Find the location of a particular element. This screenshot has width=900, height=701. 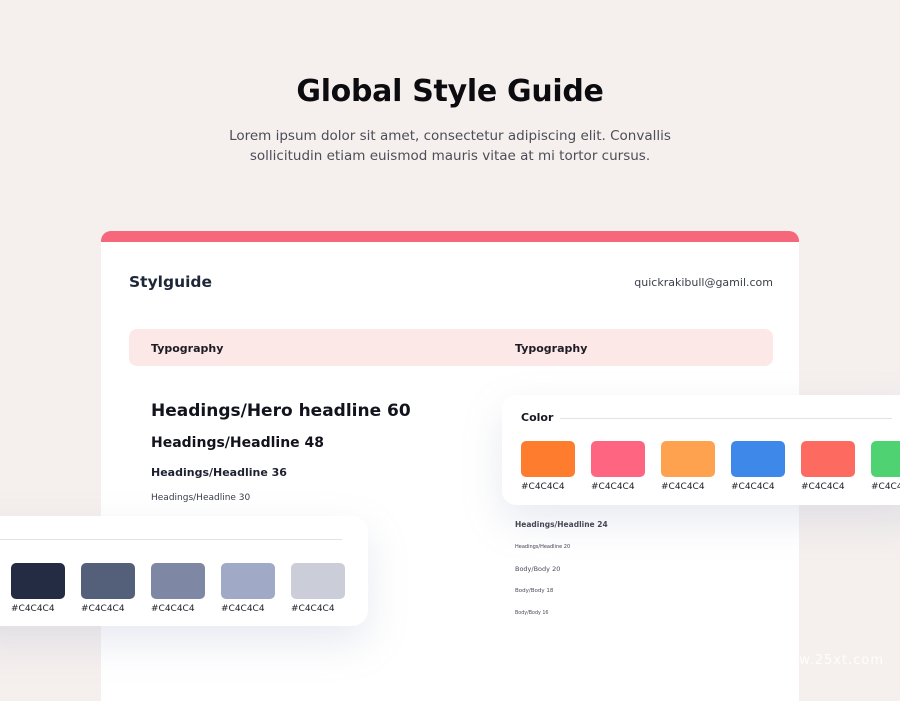

color-swatch-label-1: #C4C4C4 is located at coordinates (543, 487).